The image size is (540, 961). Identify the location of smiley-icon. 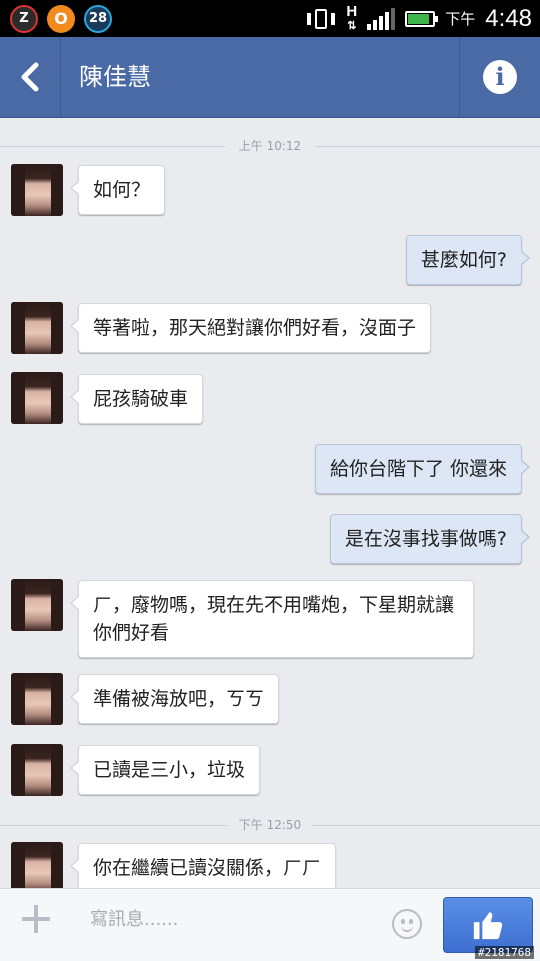
(407, 924).